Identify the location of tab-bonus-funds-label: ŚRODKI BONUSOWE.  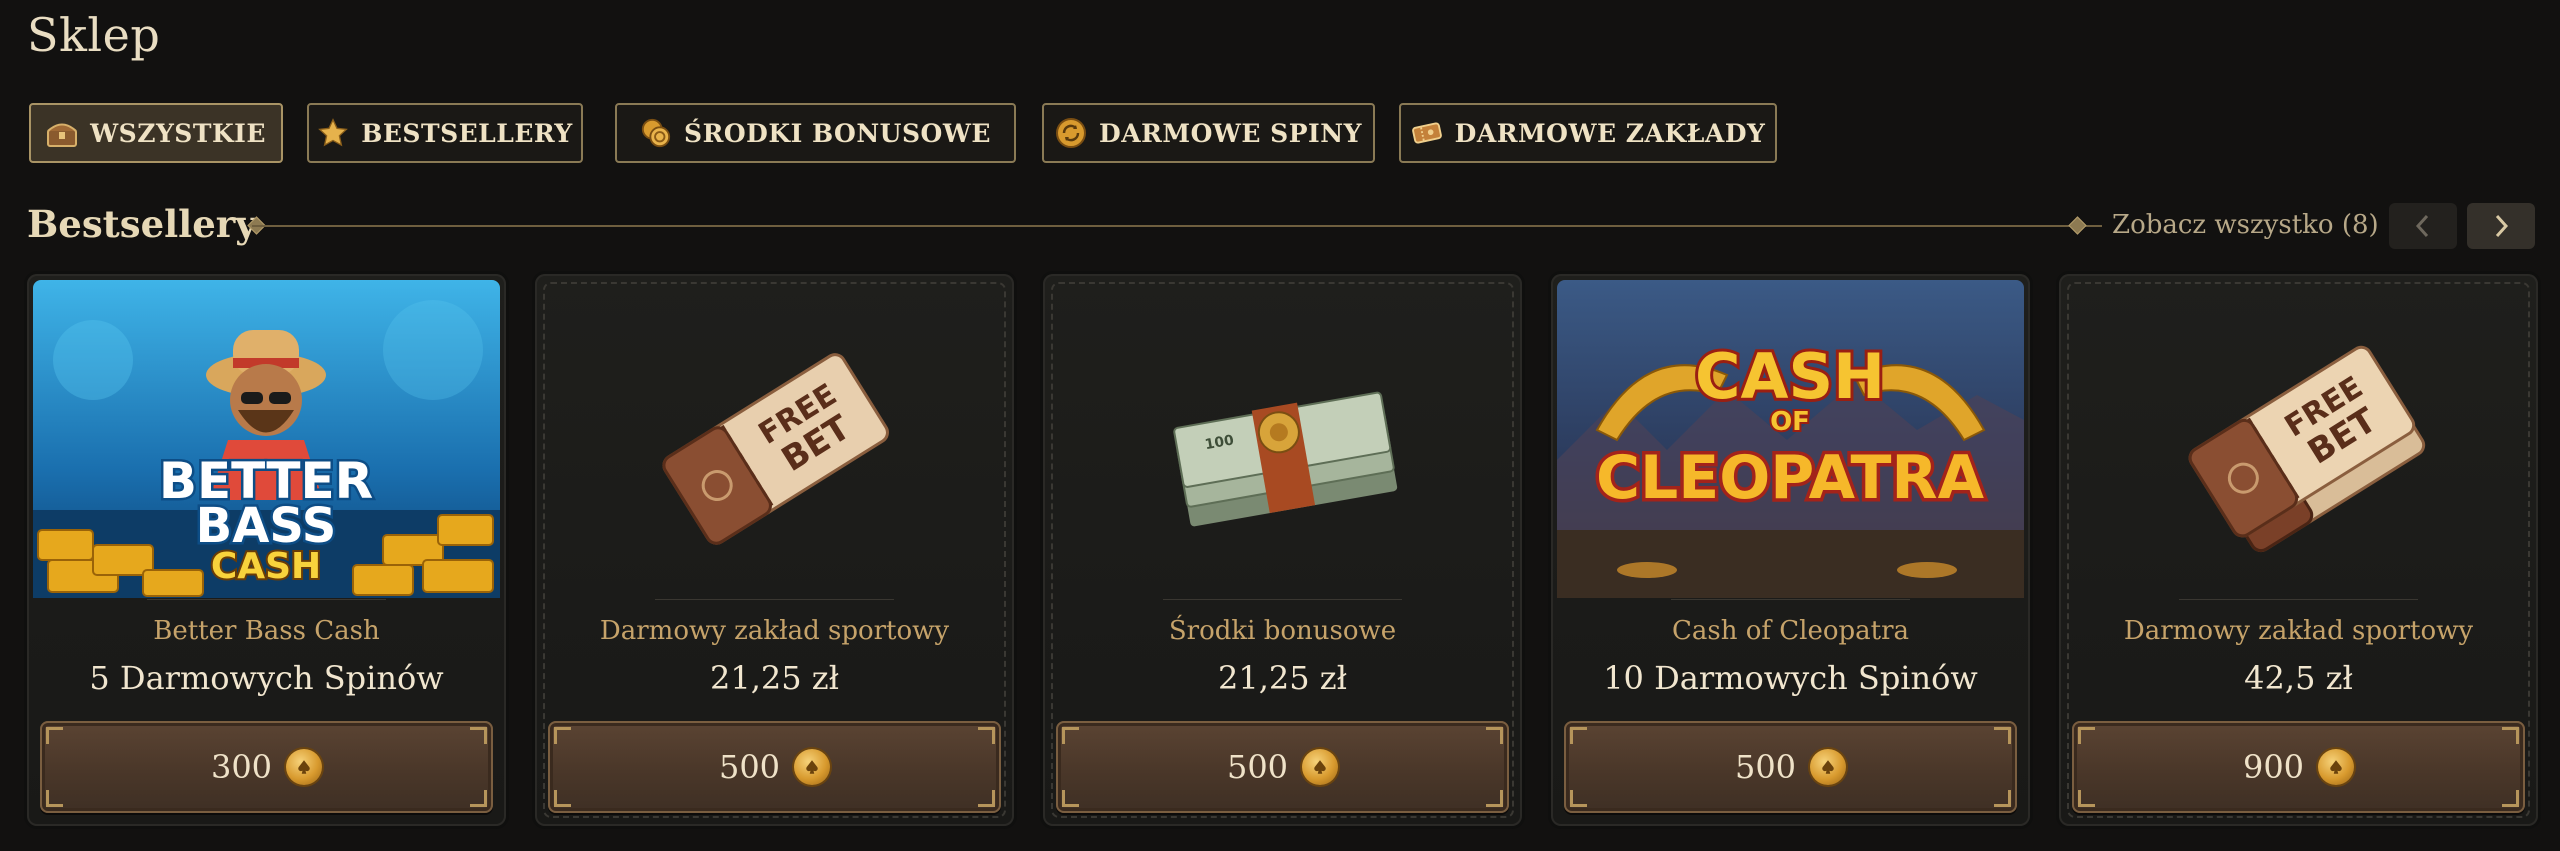
(837, 133).